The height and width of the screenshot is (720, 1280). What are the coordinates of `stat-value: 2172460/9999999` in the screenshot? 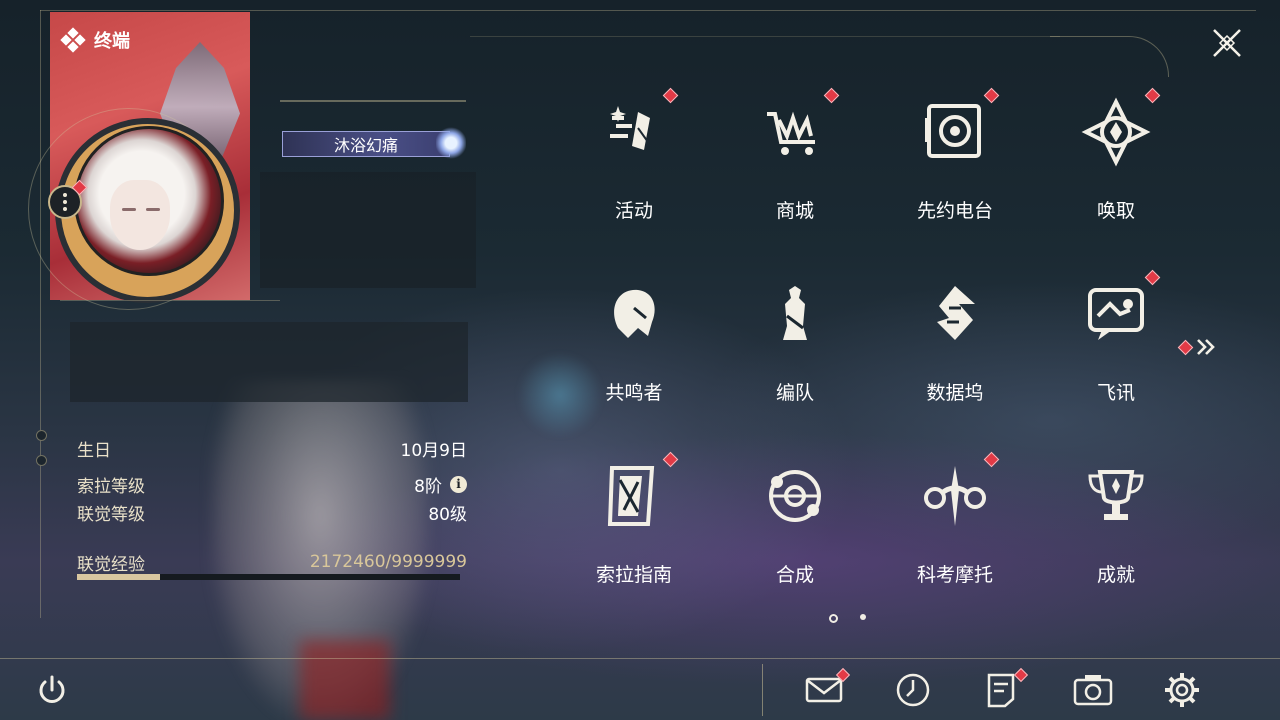 It's located at (388, 562).